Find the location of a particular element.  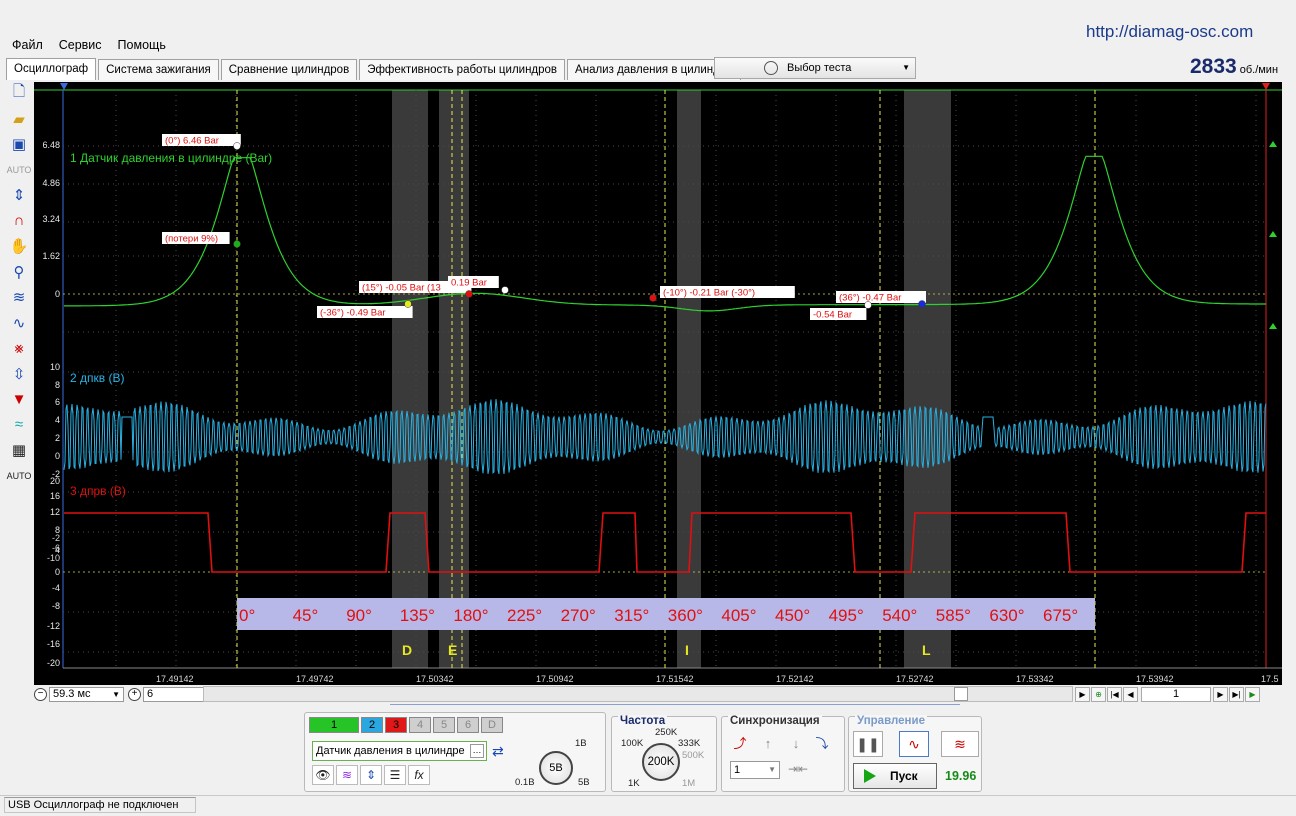

time-tick-label: 17.52142 is located at coordinates (795, 679).